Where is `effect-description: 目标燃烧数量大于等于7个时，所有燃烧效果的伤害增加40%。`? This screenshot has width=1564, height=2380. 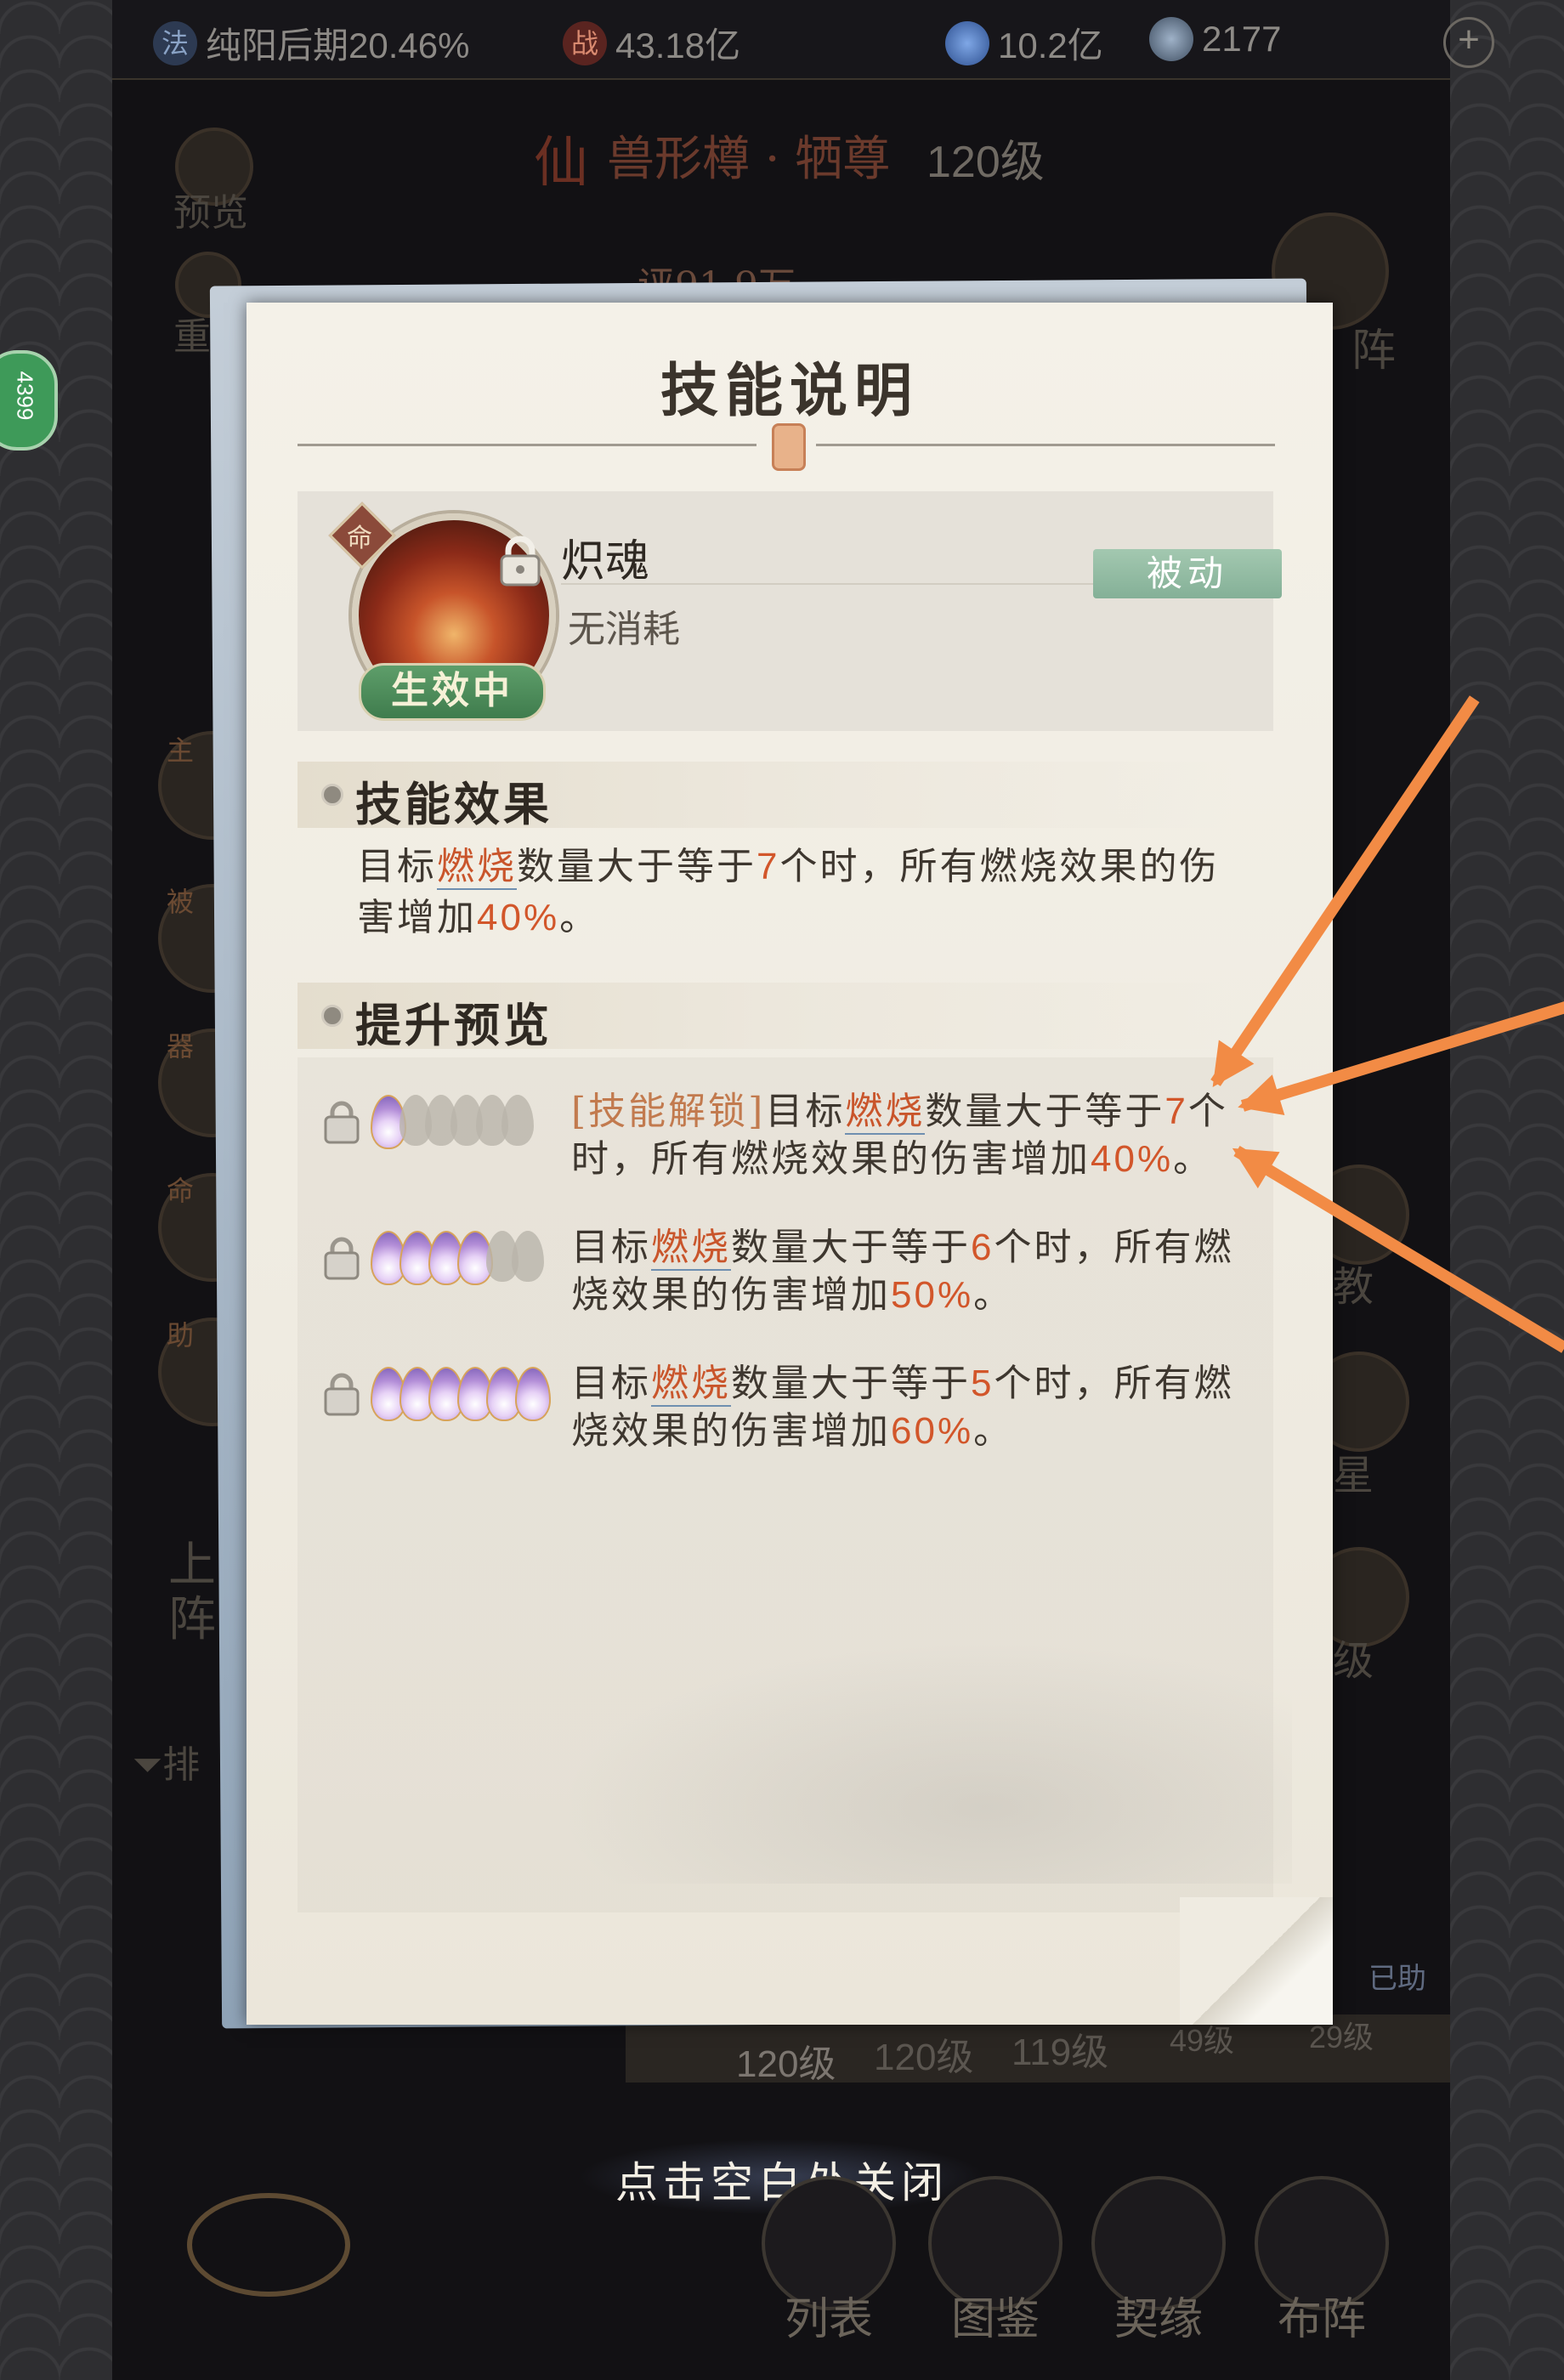 effect-description: 目标燃烧数量大于等于7个时，所有燃烧效果的伤害增加40%。 is located at coordinates (788, 892).